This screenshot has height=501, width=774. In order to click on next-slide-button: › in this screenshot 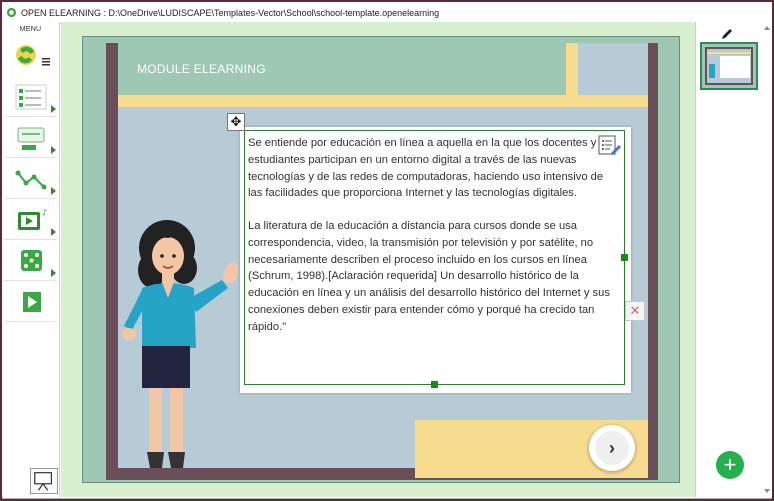, I will do `click(612, 448)`.